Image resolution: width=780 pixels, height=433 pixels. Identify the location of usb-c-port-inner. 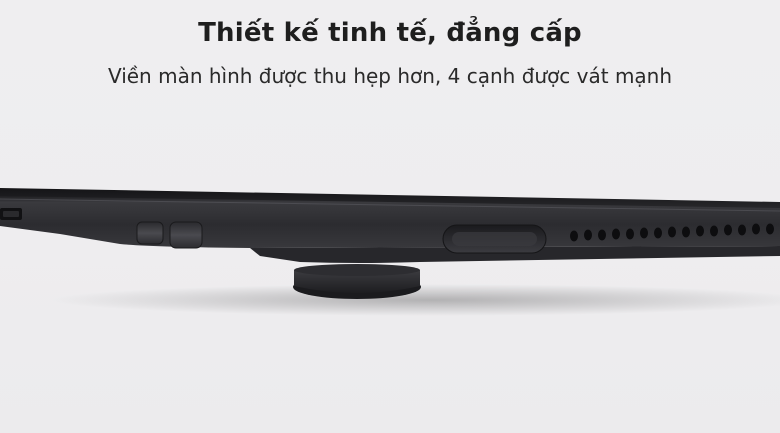
(494, 239).